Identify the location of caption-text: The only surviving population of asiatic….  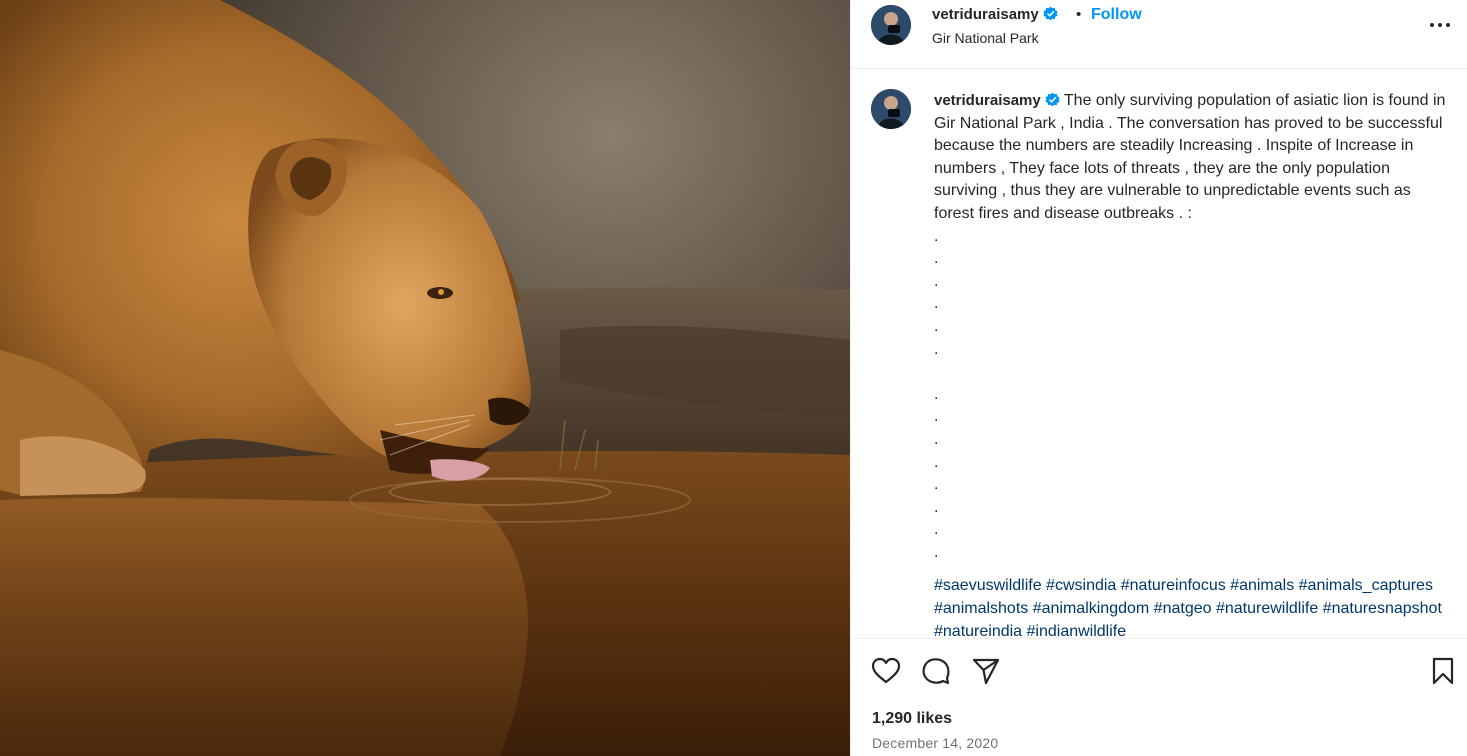
(1190, 157).